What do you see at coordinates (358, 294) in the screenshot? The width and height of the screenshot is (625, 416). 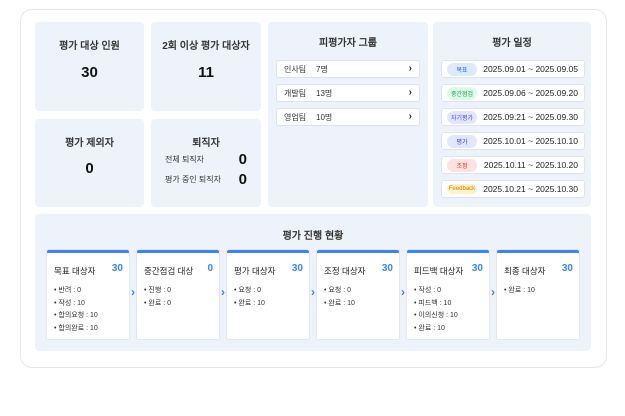 I see `stage-card-adjust: 조정 대상자 30 • 요청 : 0 • 완료 : 10` at bounding box center [358, 294].